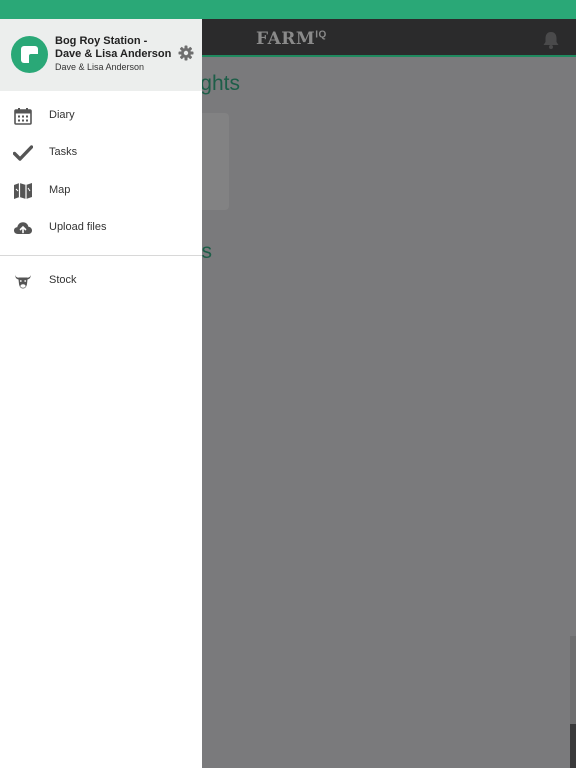 The height and width of the screenshot is (768, 576). I want to click on cow-icon, so click(23, 282).